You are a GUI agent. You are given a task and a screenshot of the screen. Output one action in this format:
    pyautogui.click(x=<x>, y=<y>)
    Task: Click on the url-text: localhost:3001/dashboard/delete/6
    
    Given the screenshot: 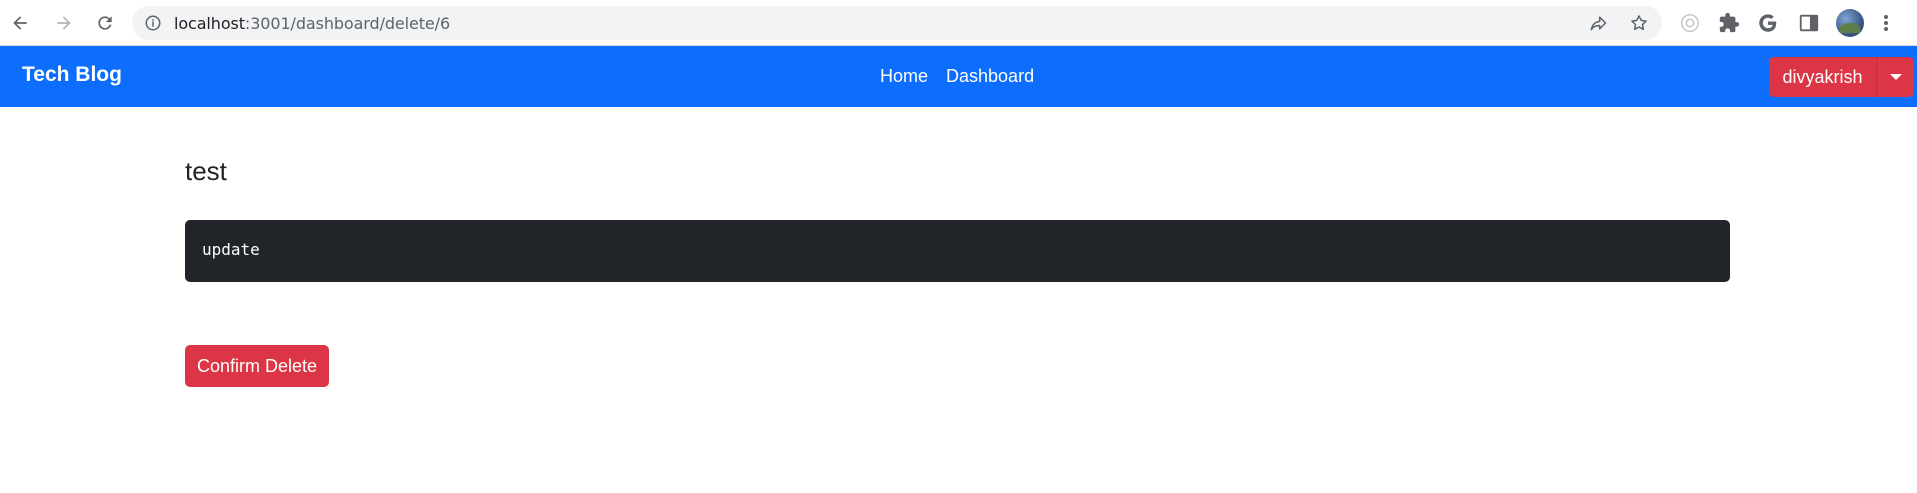 What is the action you would take?
    pyautogui.click(x=312, y=23)
    